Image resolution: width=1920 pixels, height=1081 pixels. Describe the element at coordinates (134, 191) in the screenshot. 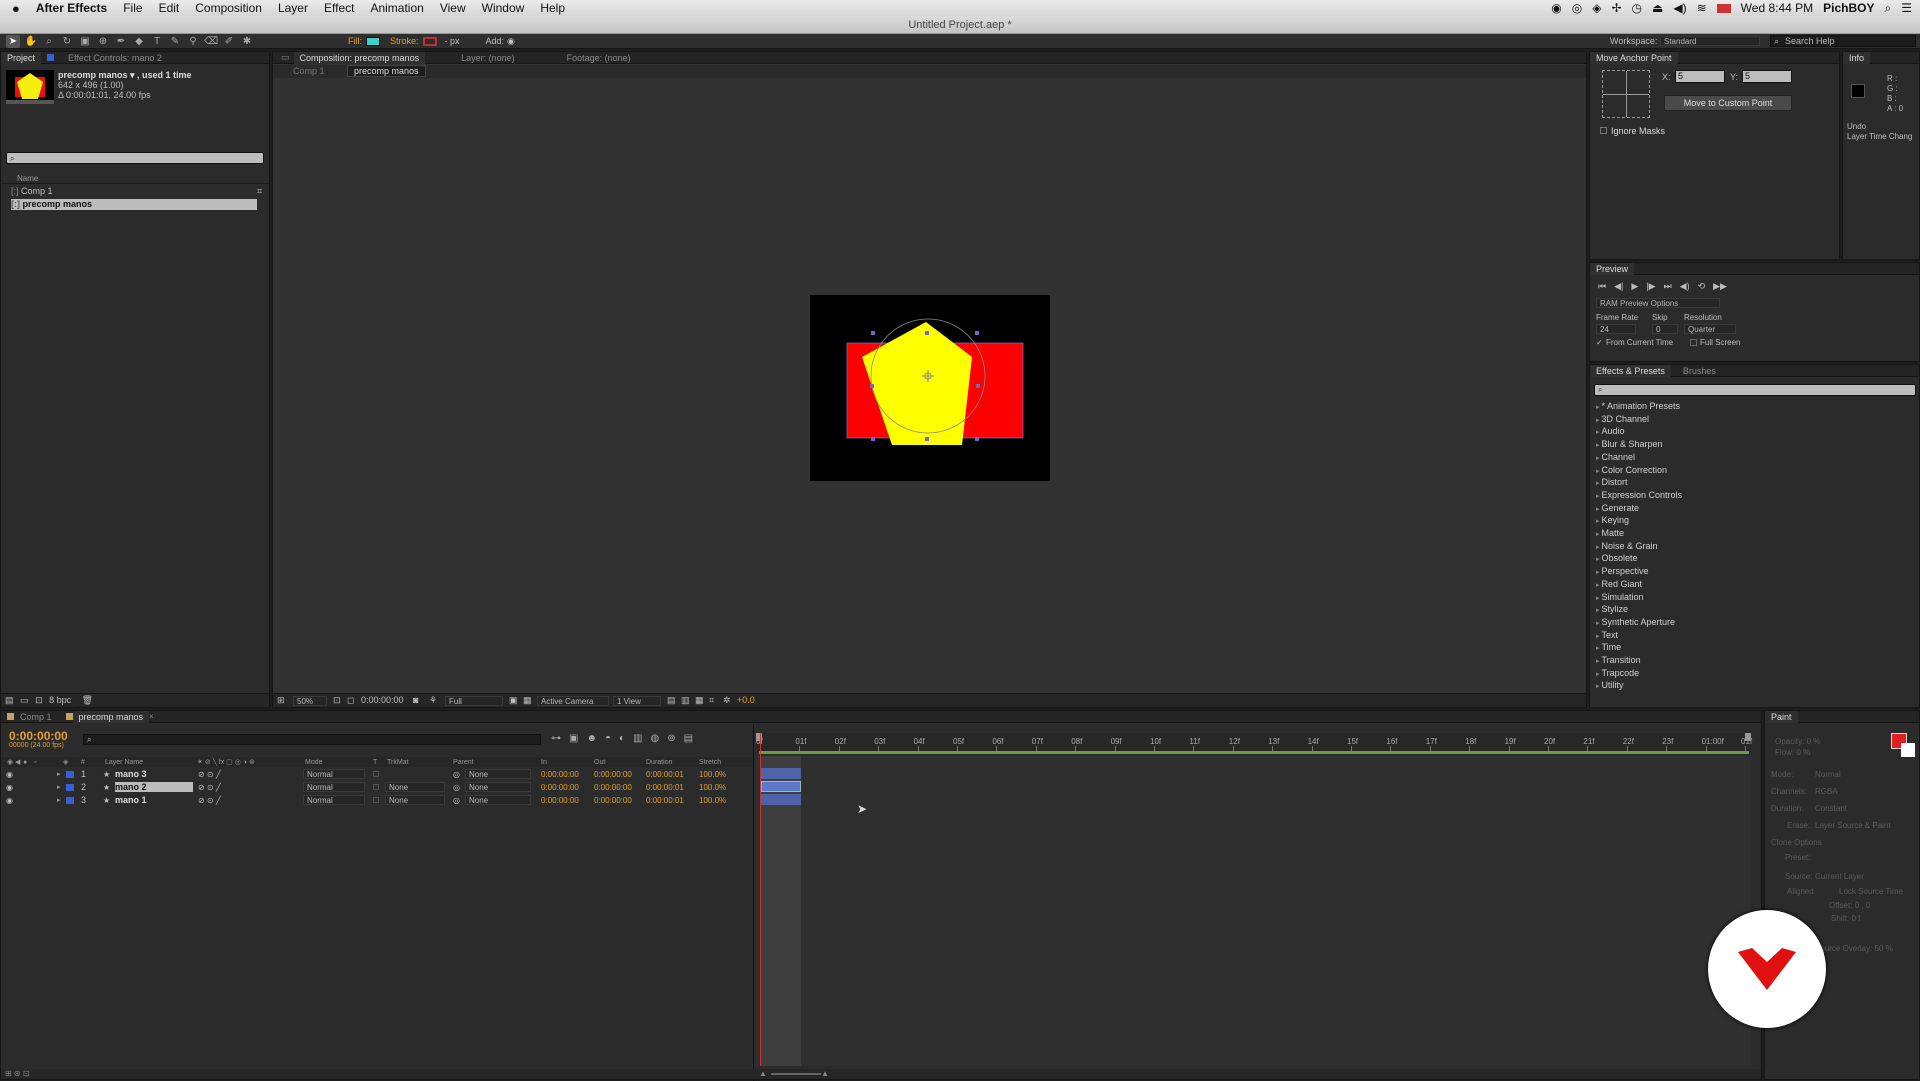

I see `list-item: [:] Comp 1` at that location.